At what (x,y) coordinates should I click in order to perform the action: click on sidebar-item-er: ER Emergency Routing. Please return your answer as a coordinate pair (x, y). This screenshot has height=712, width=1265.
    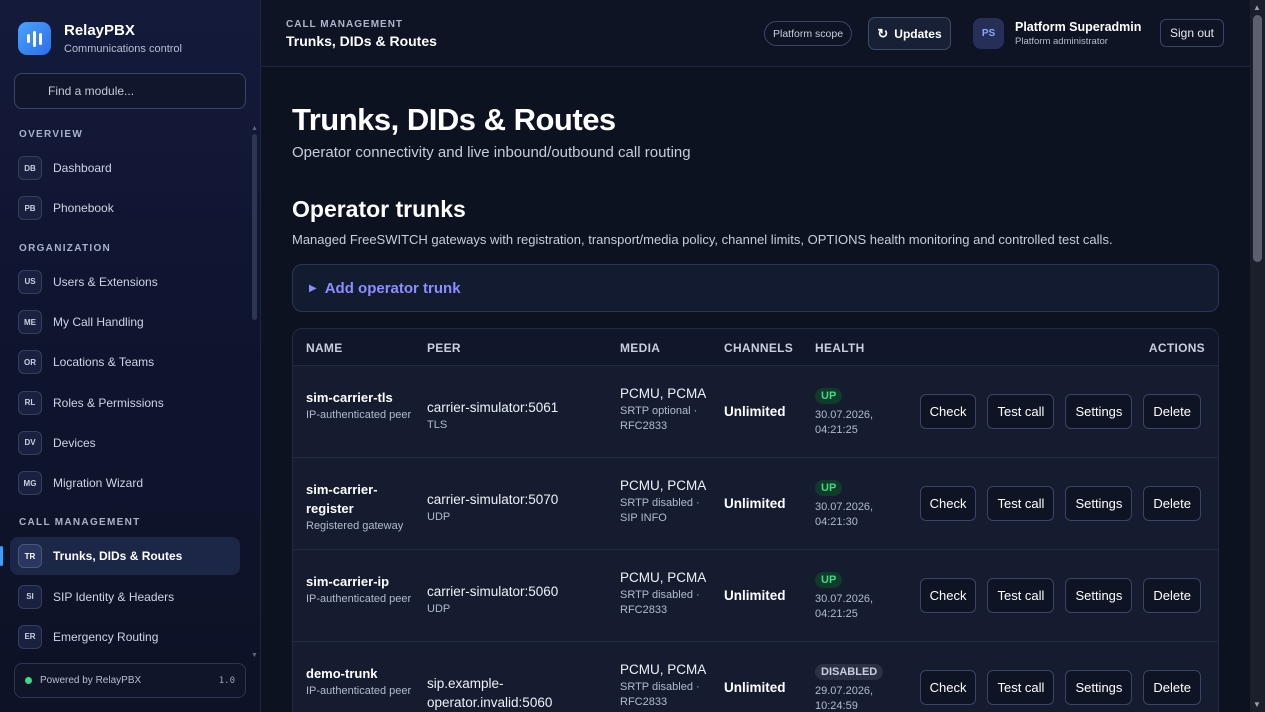
    Looking at the image, I should click on (125, 637).